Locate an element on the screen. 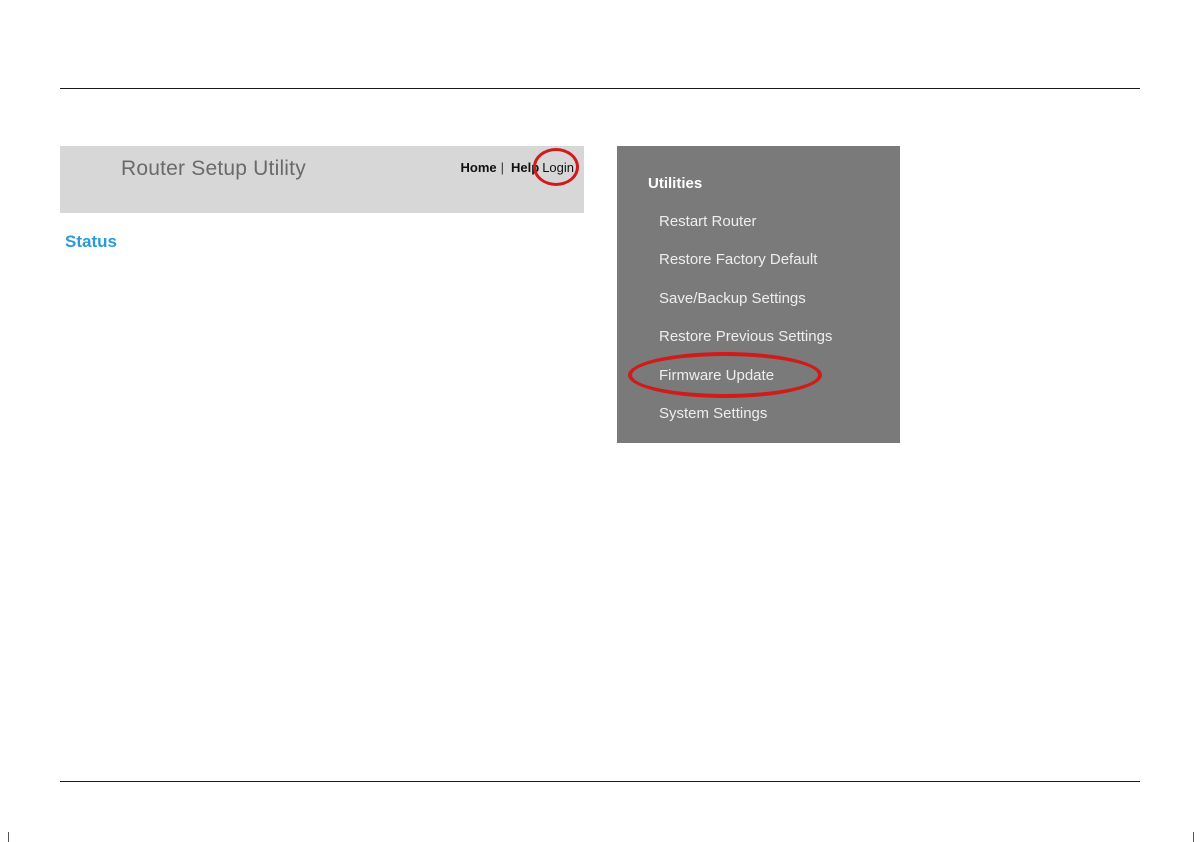 The height and width of the screenshot is (842, 1201). top-nav: Home | Help Login is located at coordinates (520, 167).